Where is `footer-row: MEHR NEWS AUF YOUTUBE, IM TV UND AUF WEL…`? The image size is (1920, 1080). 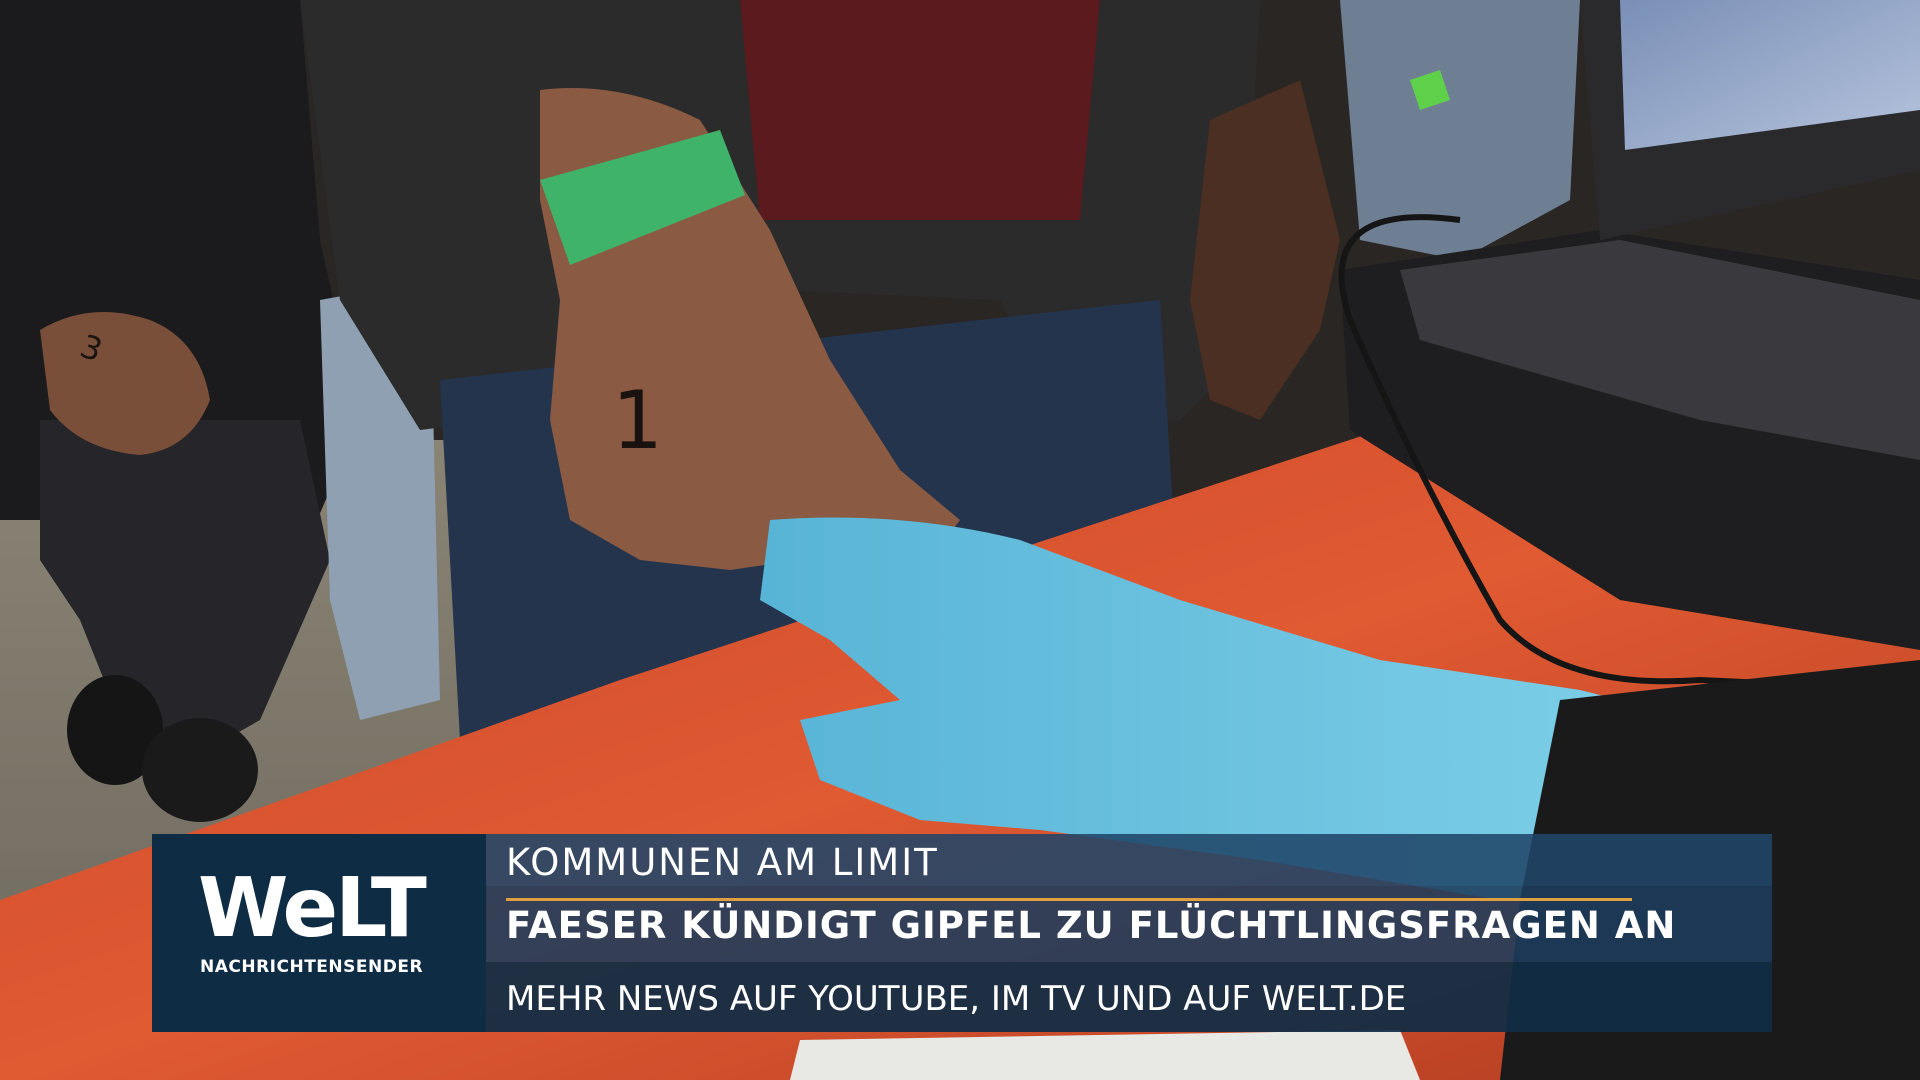 footer-row: MEHR NEWS AUF YOUTUBE, IM TV UND AUF WEL… is located at coordinates (1129, 997).